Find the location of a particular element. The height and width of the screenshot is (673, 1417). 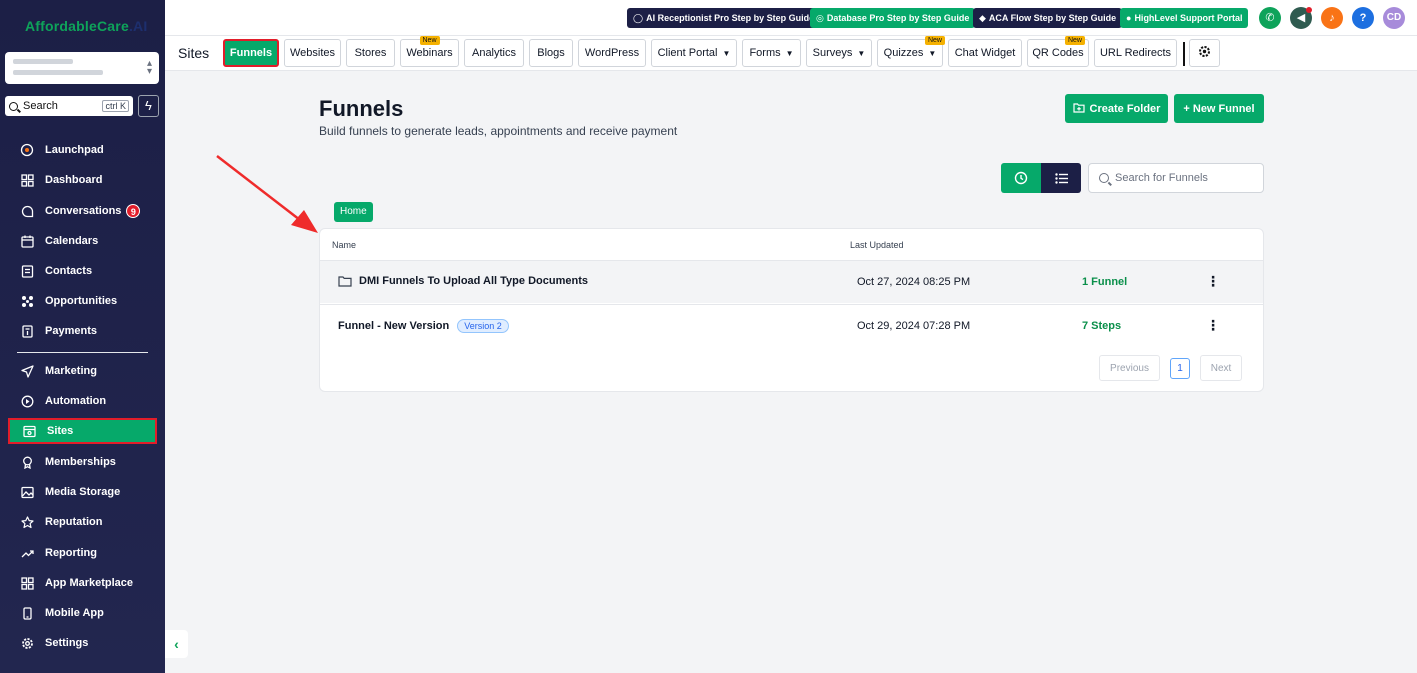

location-name-redacted is located at coordinates (43, 61).